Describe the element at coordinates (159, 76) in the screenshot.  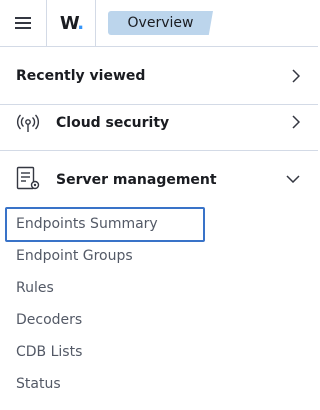
I see `recently-viewed-section: Recently viewed` at that location.